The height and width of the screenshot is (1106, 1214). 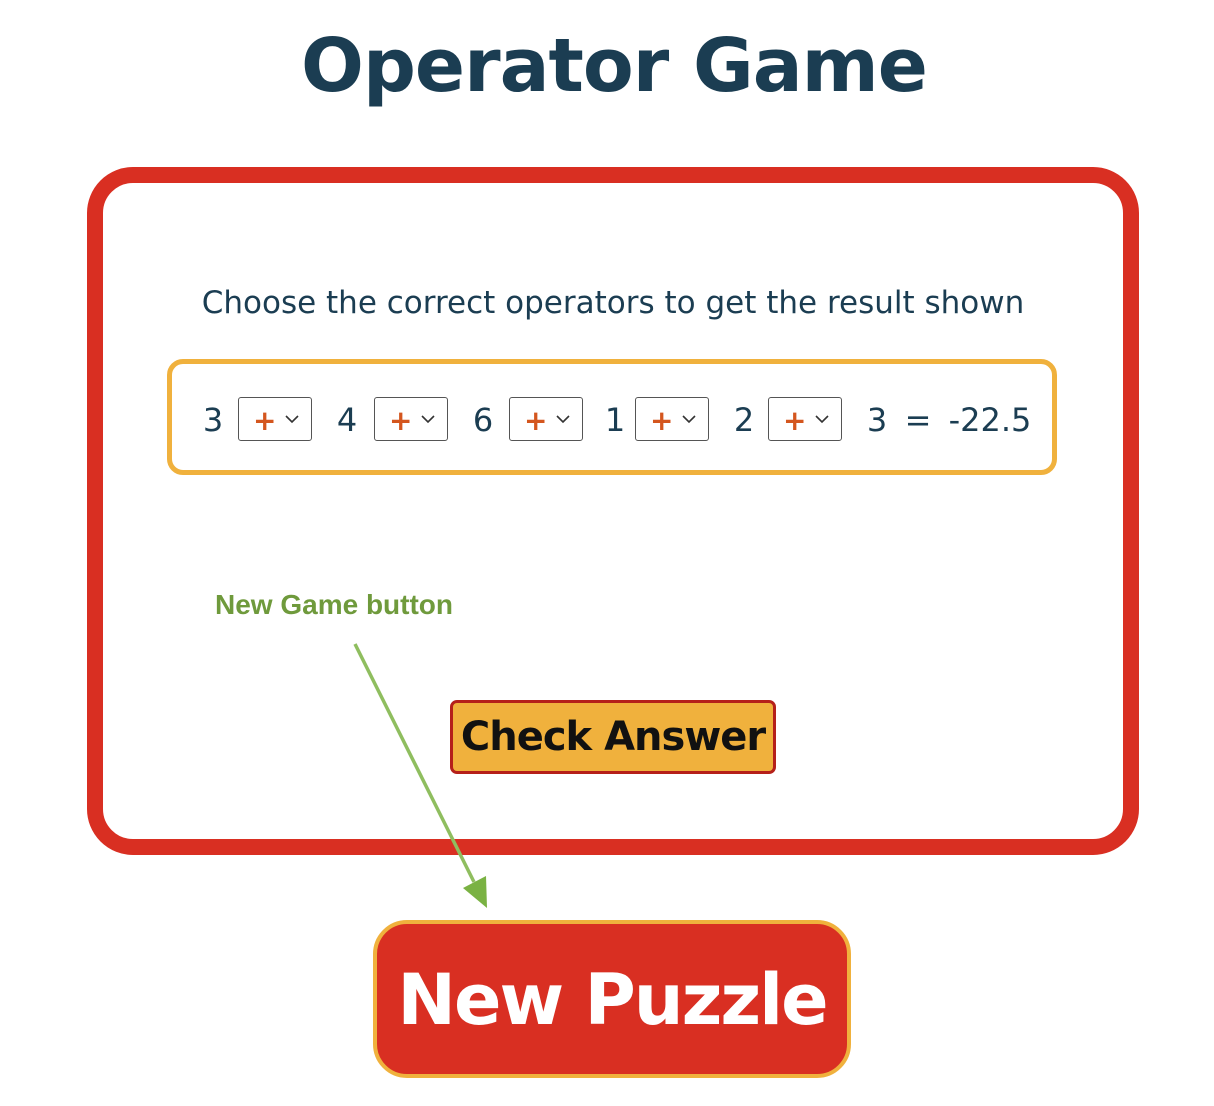 I want to click on equation-number-3: 6, so click(x=483, y=420).